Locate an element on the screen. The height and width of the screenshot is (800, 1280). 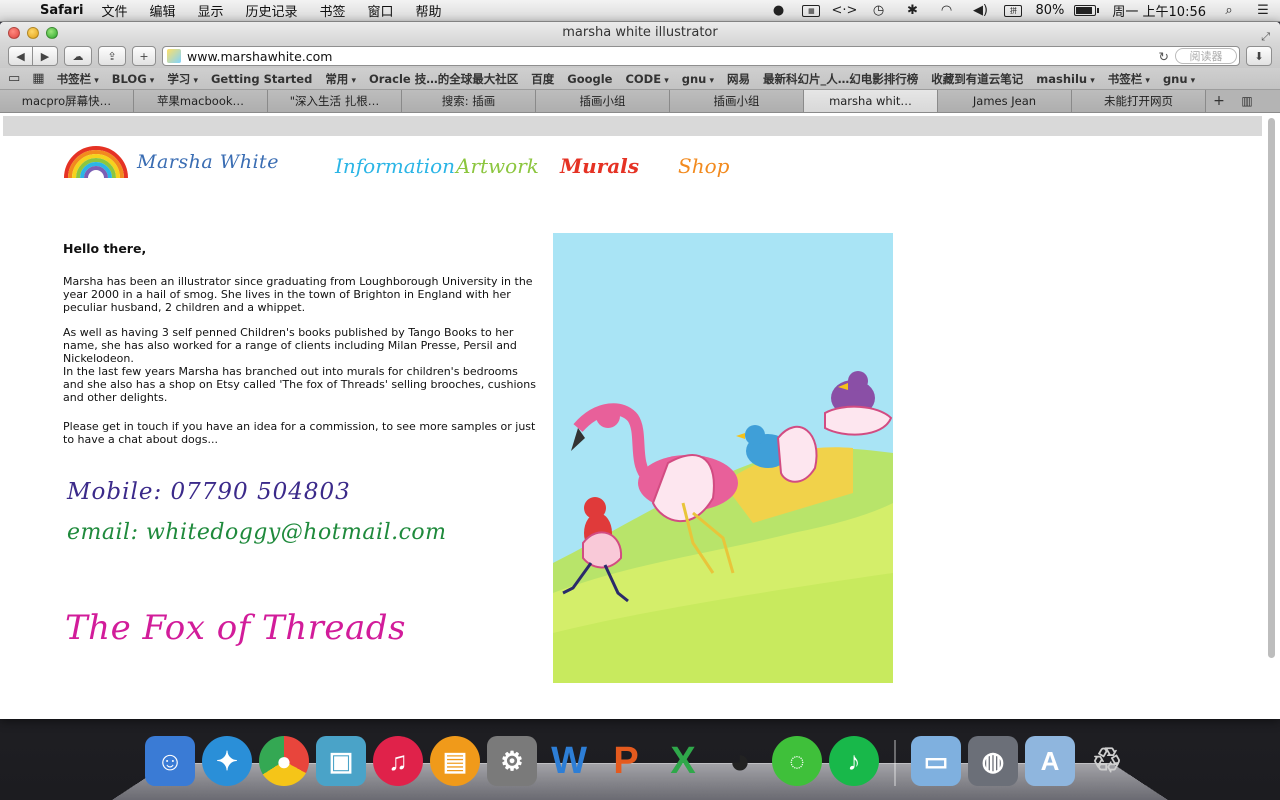
nav-murals: Murals is located at coordinates (599, 166).